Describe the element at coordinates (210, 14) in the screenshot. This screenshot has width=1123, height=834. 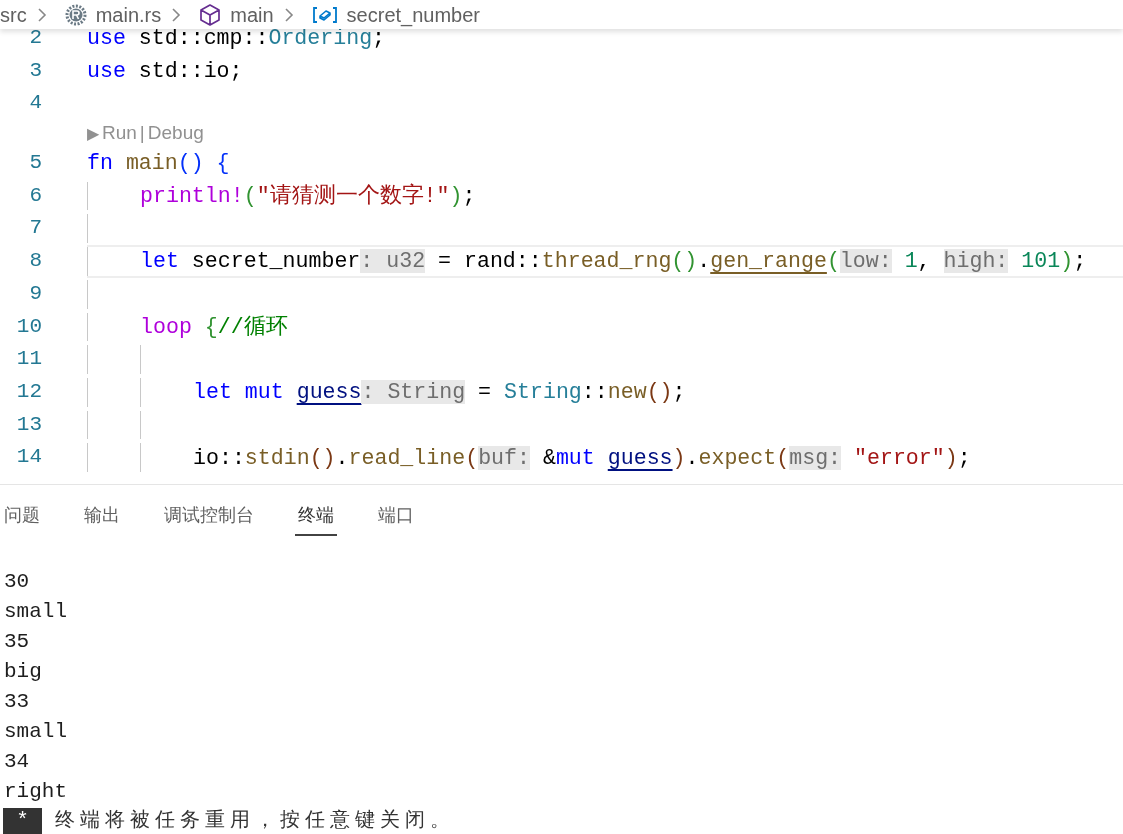
I see `cube-icon` at that location.